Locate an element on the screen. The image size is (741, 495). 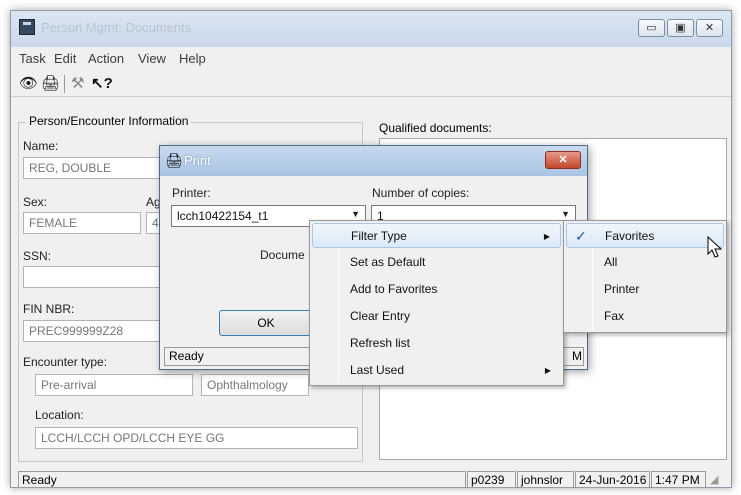
printer-value: lcch10422154_t1 is located at coordinates (223, 216).